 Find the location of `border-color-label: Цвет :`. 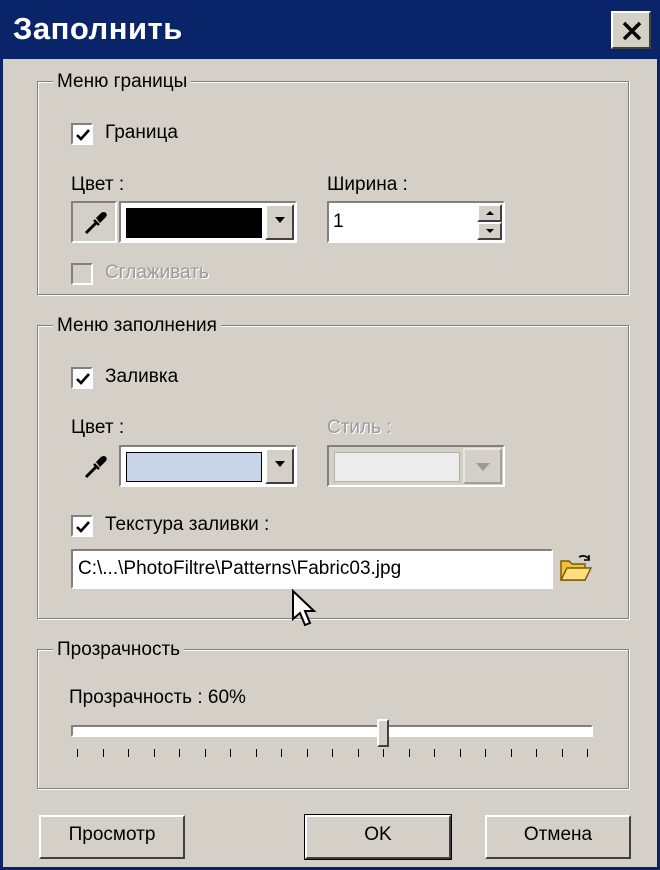

border-color-label: Цвет : is located at coordinates (98, 184).